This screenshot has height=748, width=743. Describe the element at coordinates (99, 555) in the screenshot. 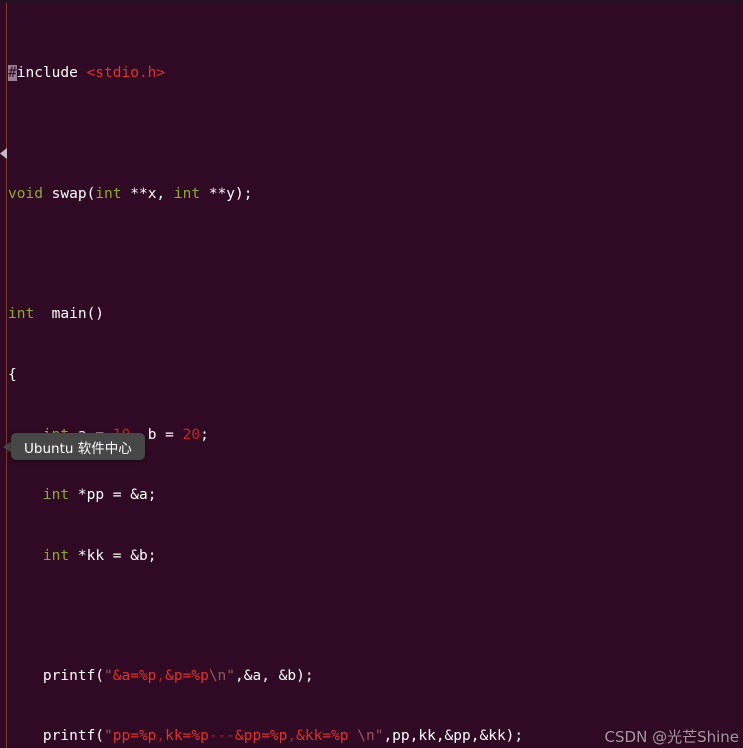

I see `code-line: int *kk = &b;` at that location.